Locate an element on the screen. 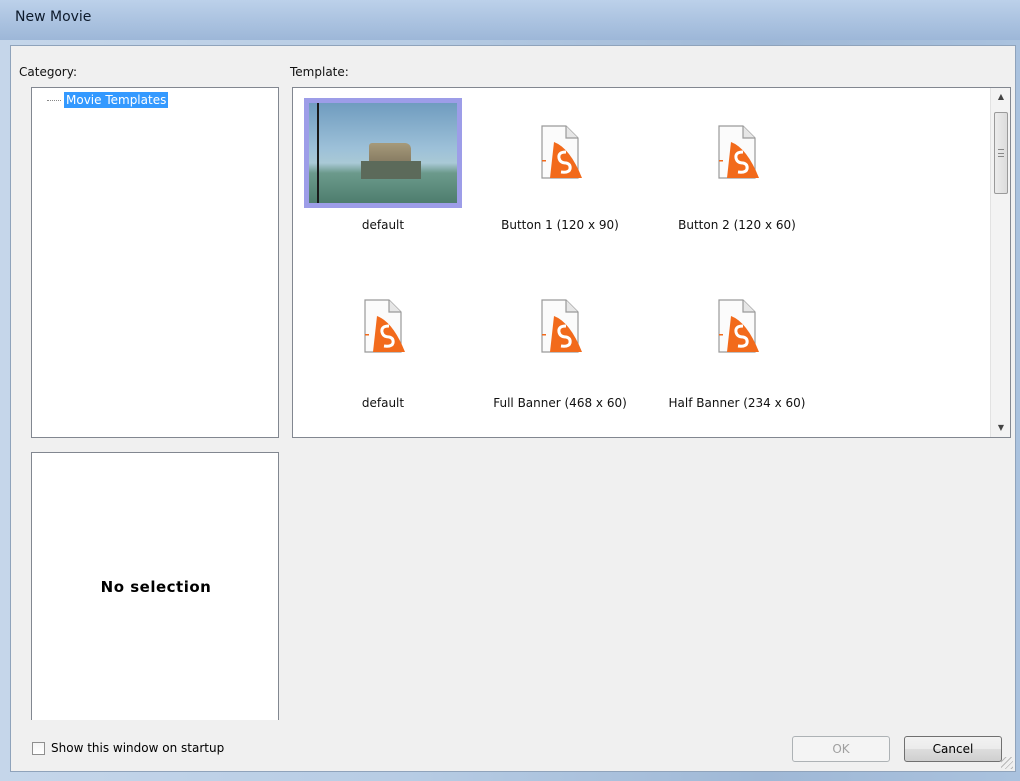 The width and height of the screenshot is (1020, 781). category-tree is located at coordinates (155, 262).